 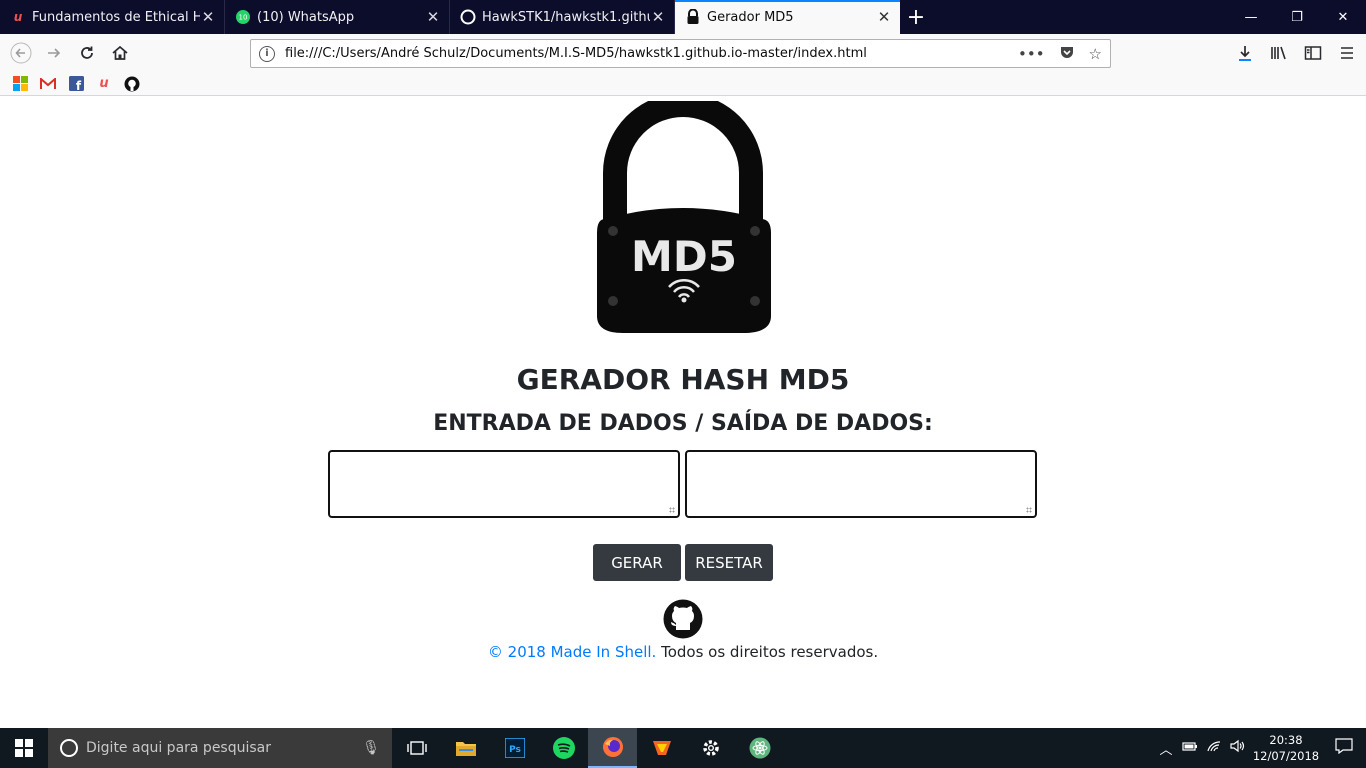 I want to click on lock-icon, so click(x=693, y=17).